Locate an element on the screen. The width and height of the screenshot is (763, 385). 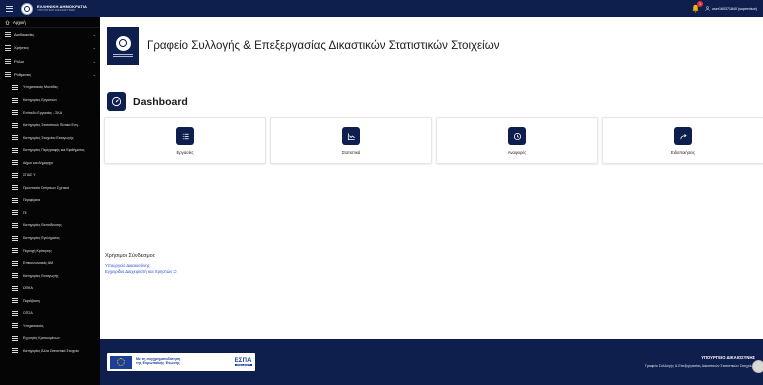
sidebar-item: Προστασία Οιτήσεων Σχετικοί is located at coordinates (50, 188).